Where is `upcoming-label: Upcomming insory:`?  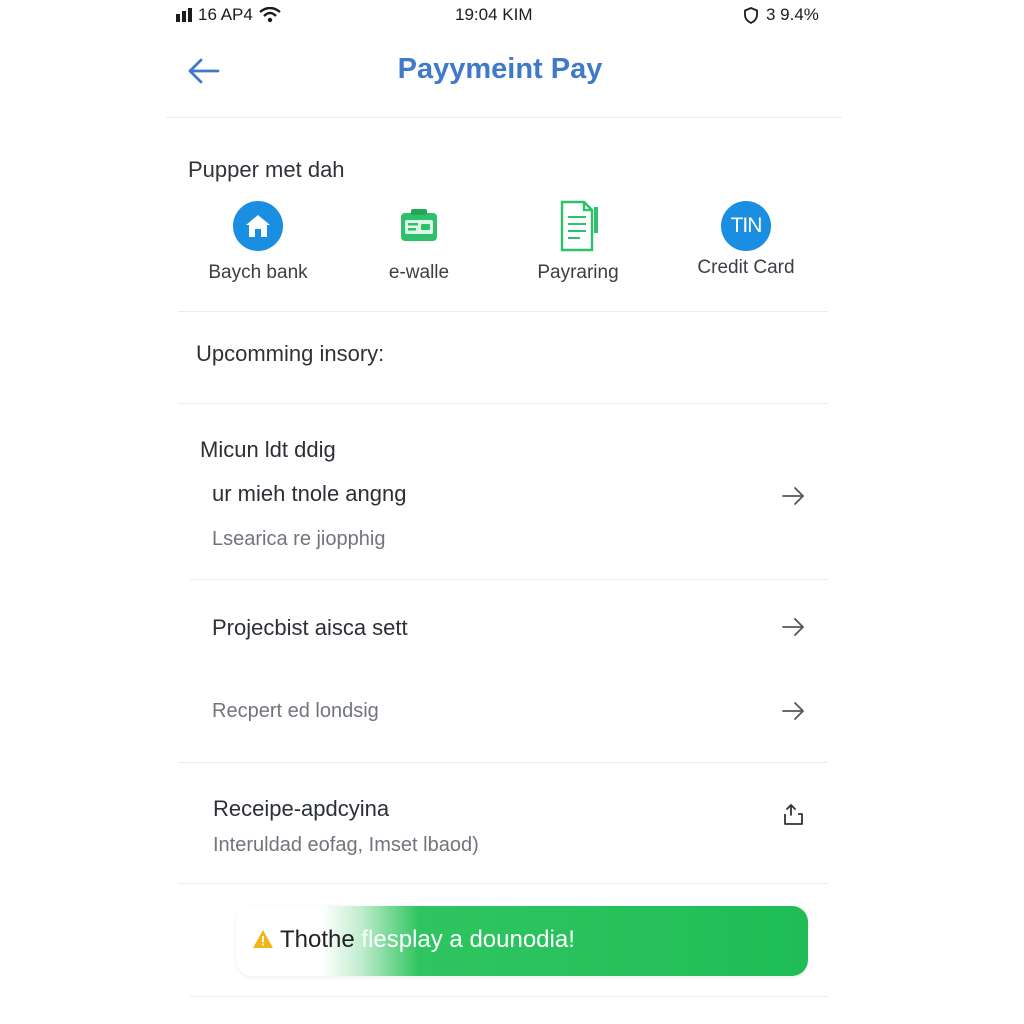
upcoming-label: Upcomming insory: is located at coordinates (290, 353).